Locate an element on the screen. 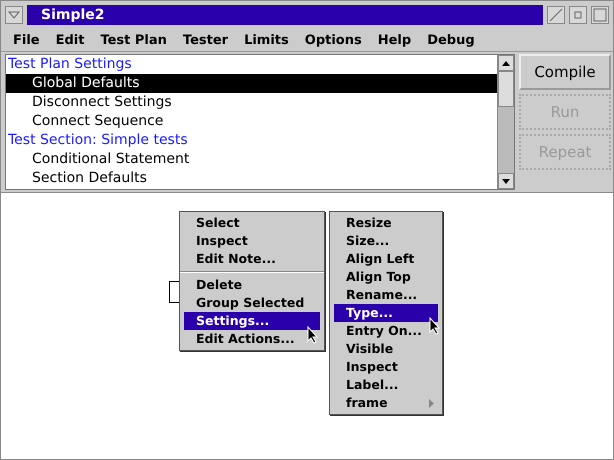 Image resolution: width=614 pixels, height=460 pixels. action-button: Compile is located at coordinates (565, 72).